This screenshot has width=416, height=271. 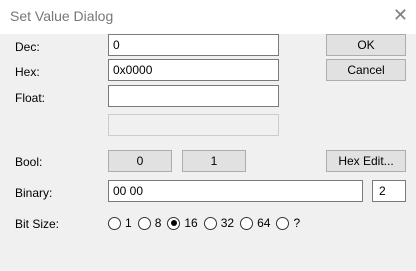 What do you see at coordinates (389, 191) in the screenshot?
I see `byte-count-box: 2` at bounding box center [389, 191].